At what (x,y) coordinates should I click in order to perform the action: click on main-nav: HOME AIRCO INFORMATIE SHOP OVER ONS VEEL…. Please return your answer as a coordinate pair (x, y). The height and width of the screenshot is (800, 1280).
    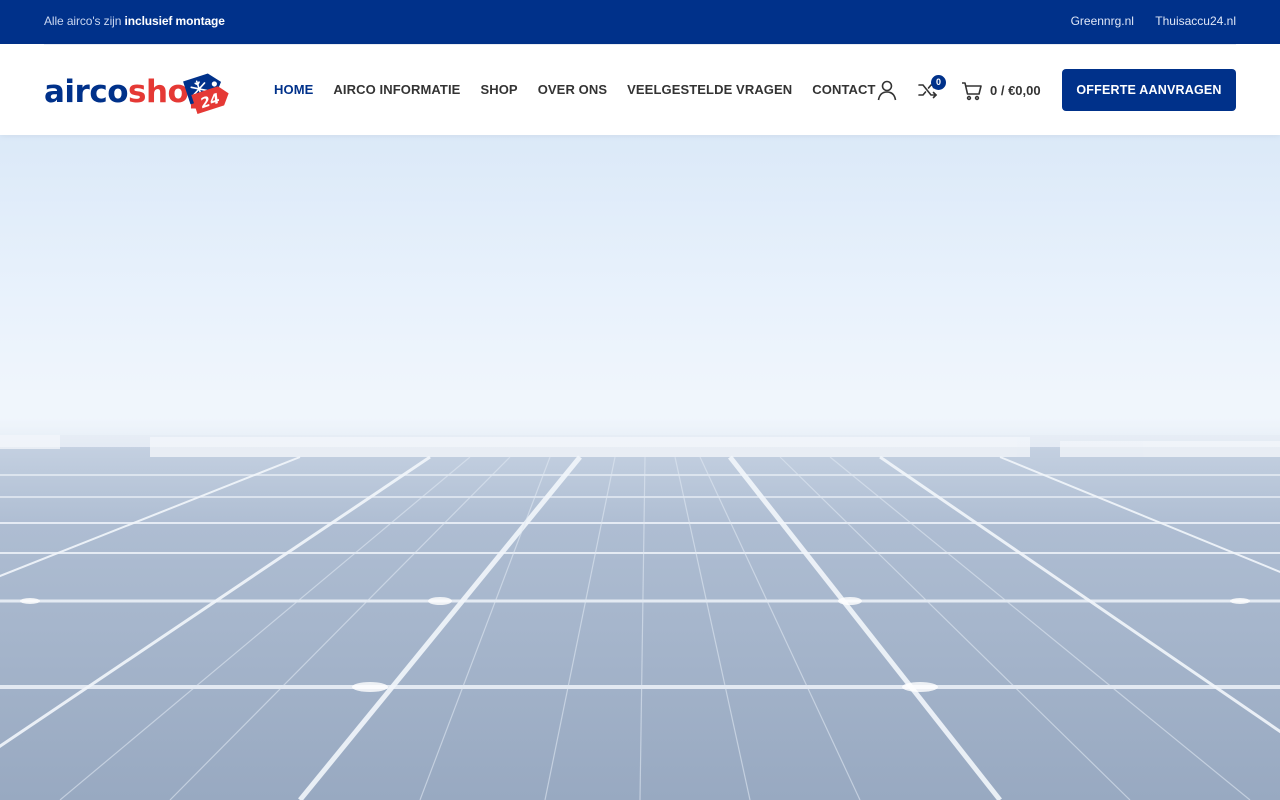
    Looking at the image, I should click on (585, 89).